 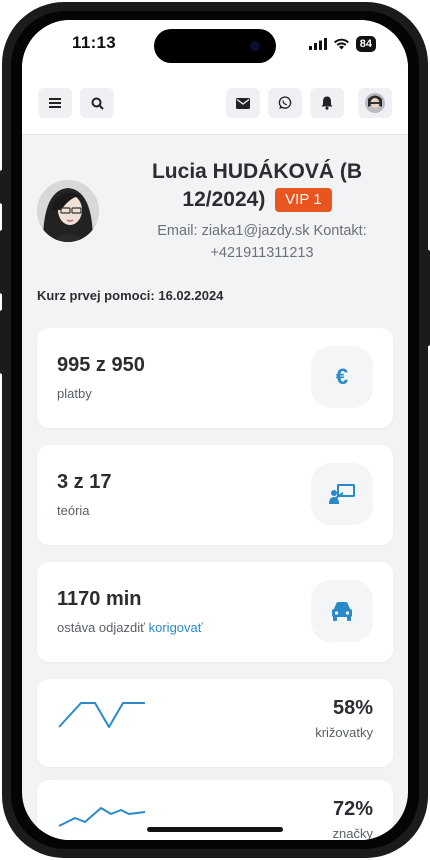 I want to click on status-bar: 11:13 84, so click(x=215, y=45).